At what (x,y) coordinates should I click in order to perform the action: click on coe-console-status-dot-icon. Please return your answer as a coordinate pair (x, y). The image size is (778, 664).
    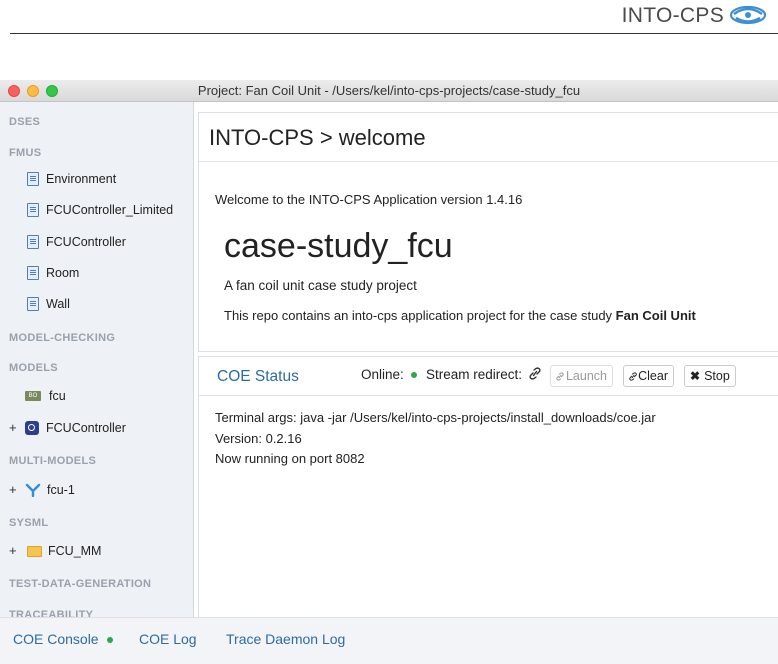
    Looking at the image, I should click on (110, 640).